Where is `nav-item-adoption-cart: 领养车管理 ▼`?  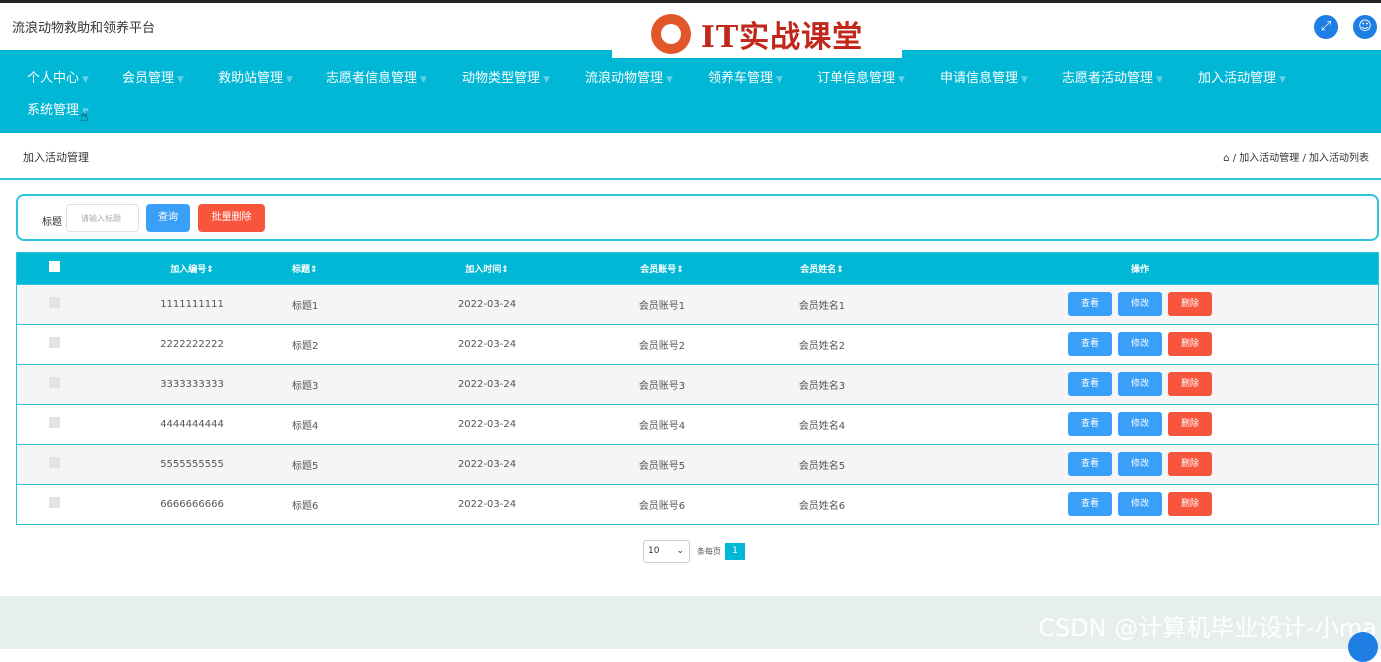
nav-item-adoption-cart: 领养车管理 ▼ is located at coordinates (745, 76).